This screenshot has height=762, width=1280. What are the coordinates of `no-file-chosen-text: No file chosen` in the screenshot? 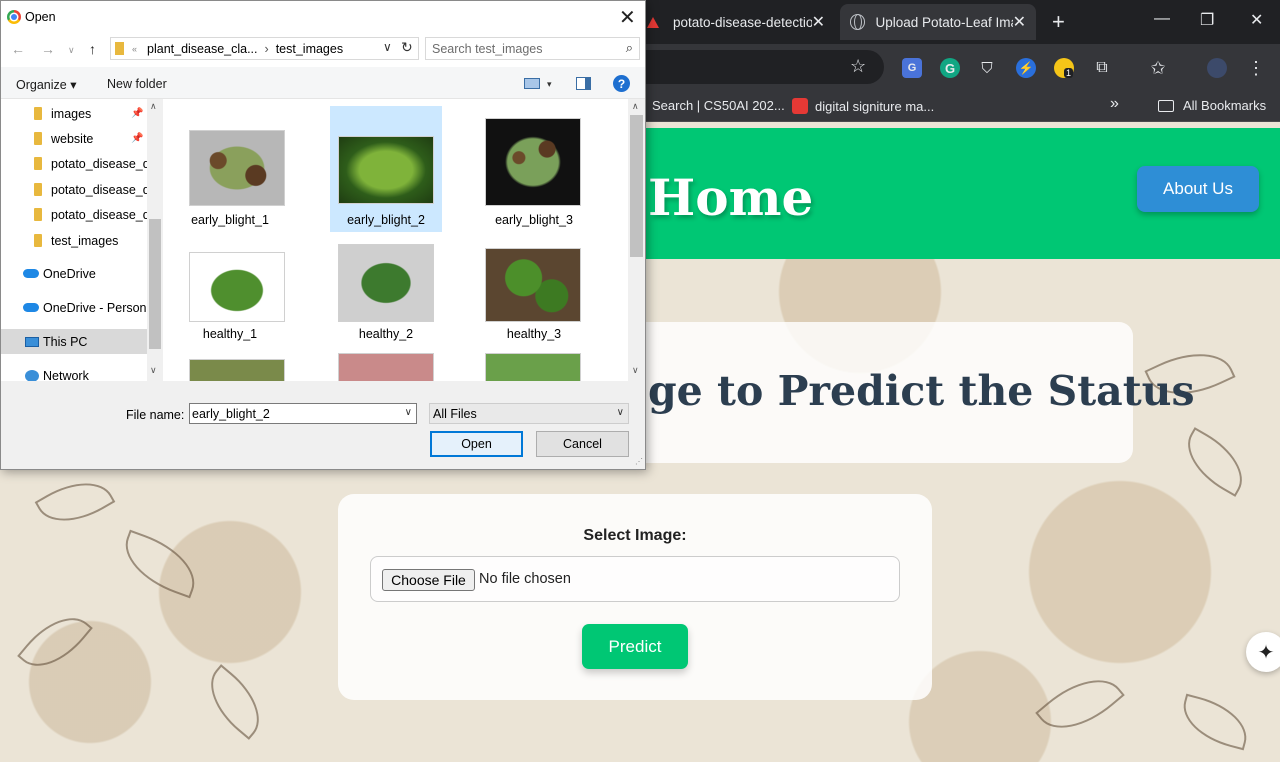 It's located at (525, 579).